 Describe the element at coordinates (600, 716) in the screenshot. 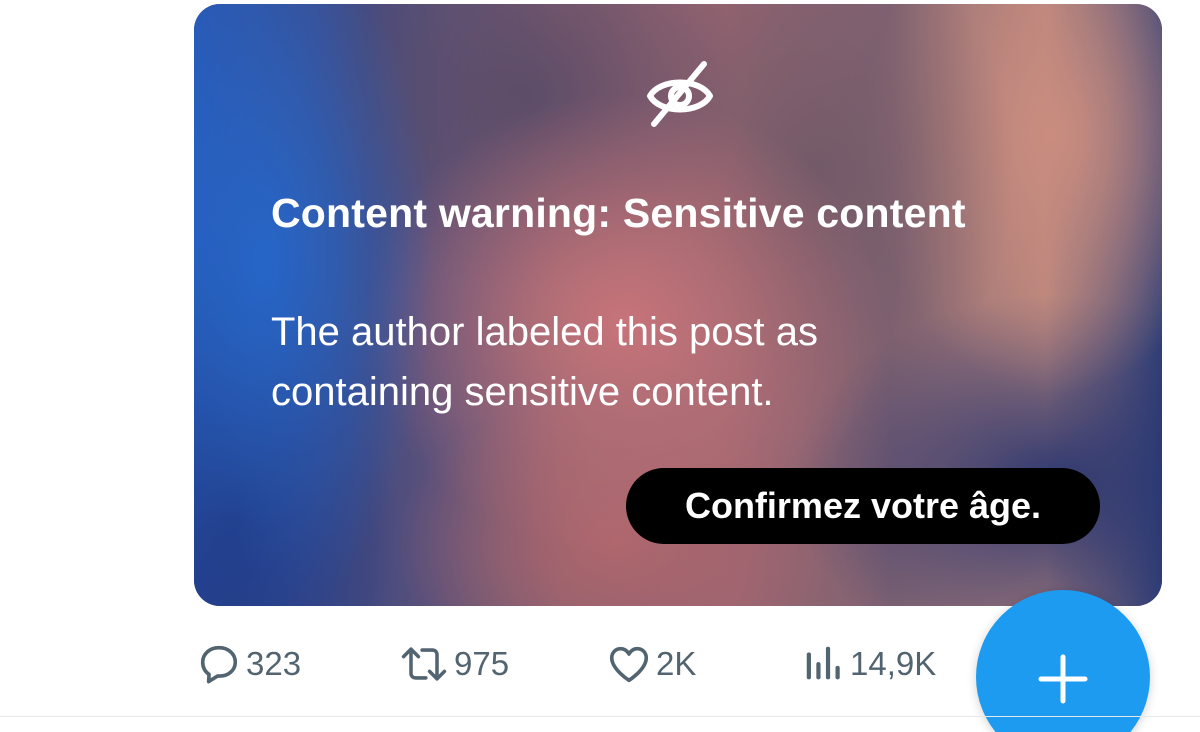

I see `timeline-divider` at that location.